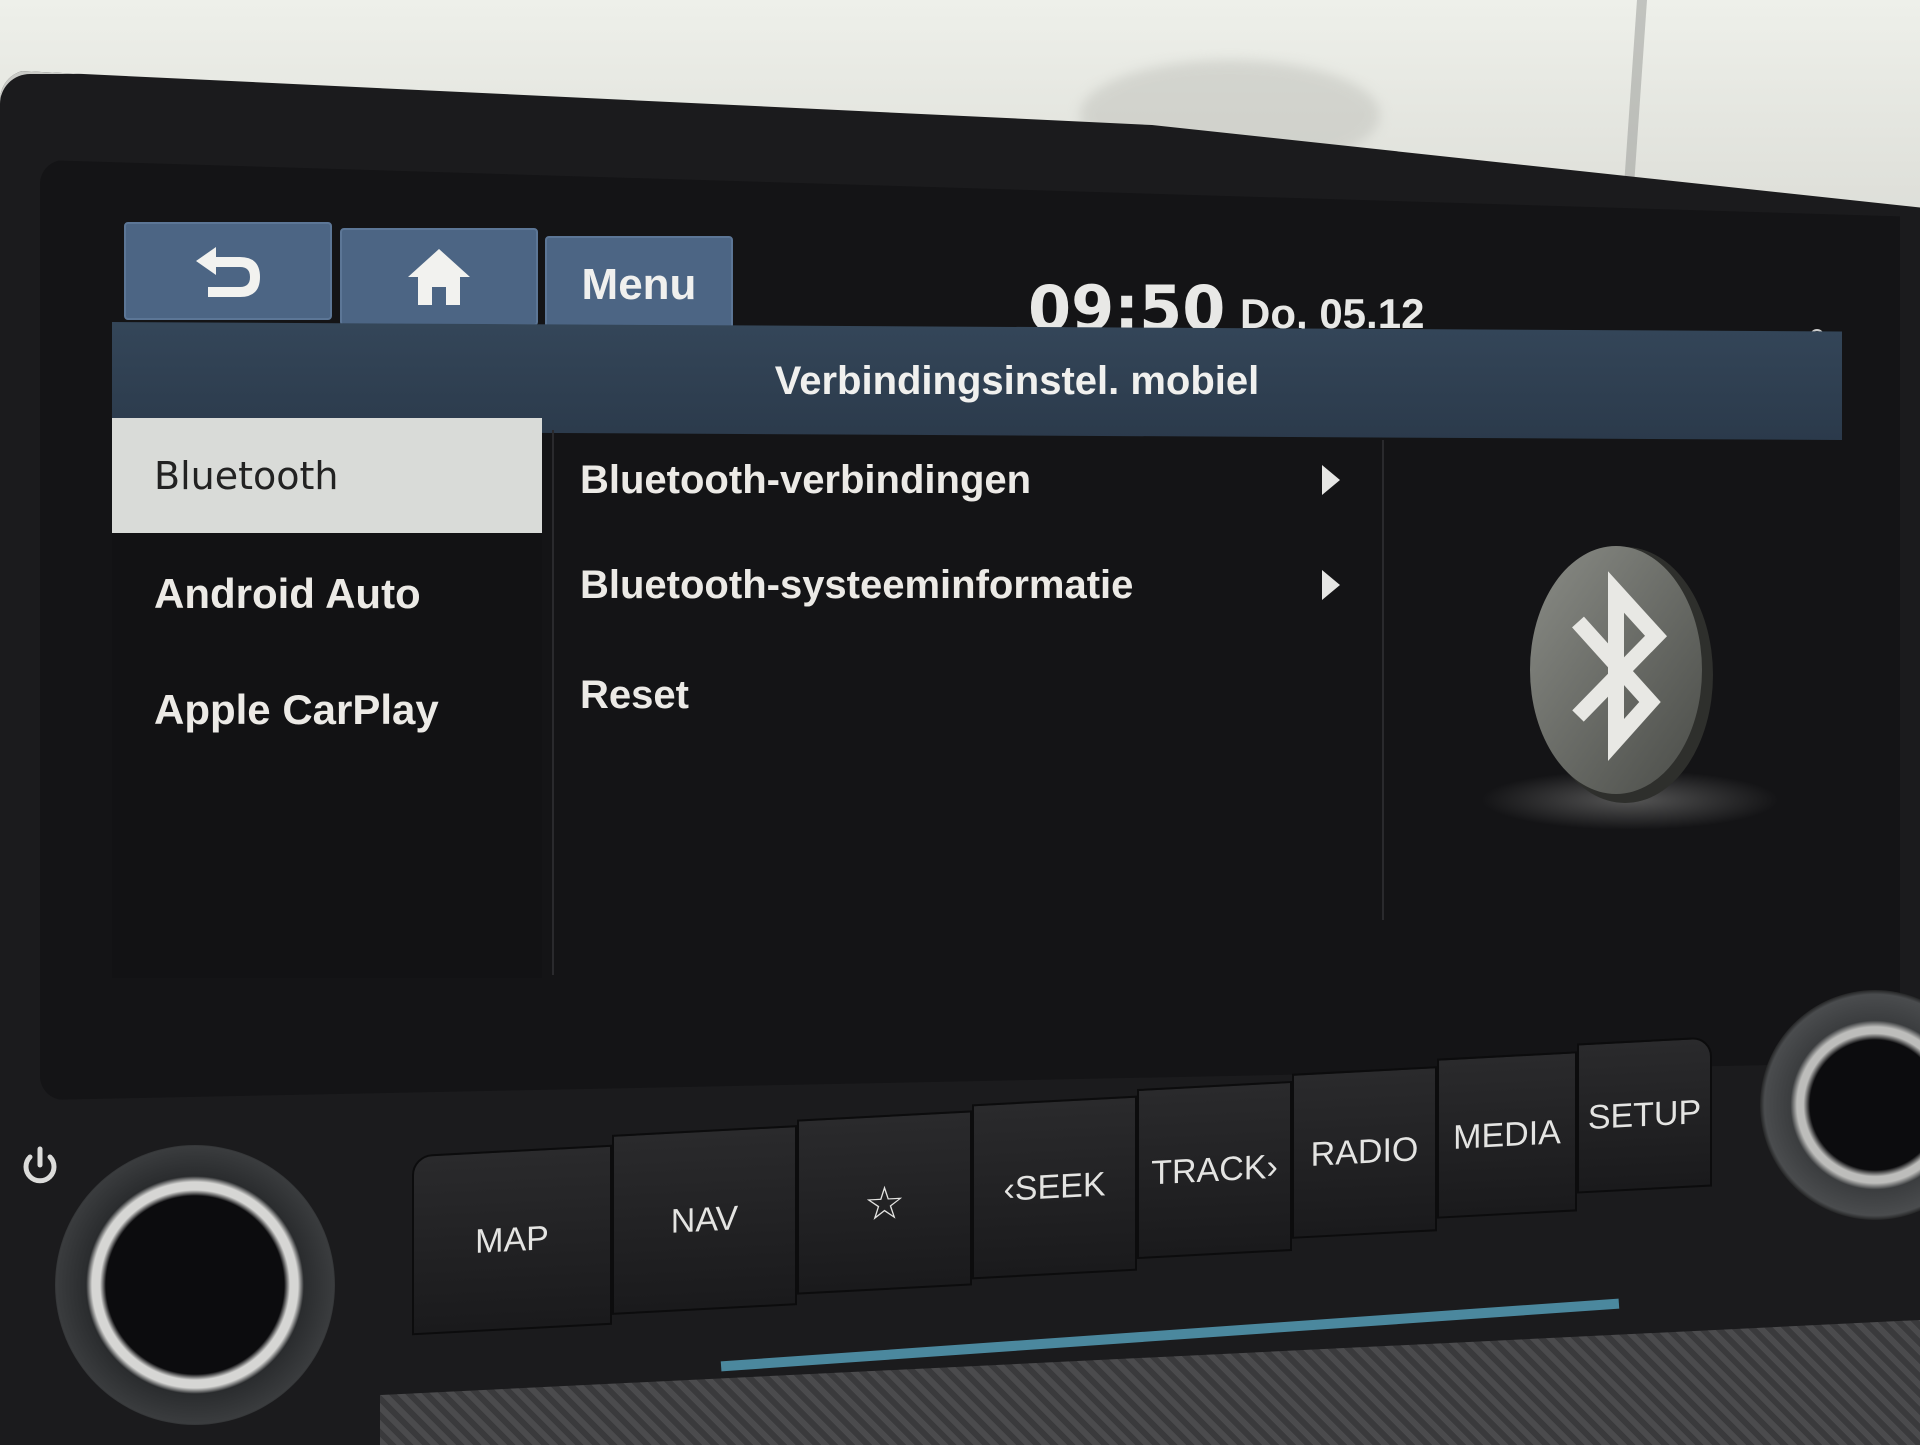 This screenshot has width=1920, height=1445. I want to click on hw-button-map: MAP, so click(512, 1240).